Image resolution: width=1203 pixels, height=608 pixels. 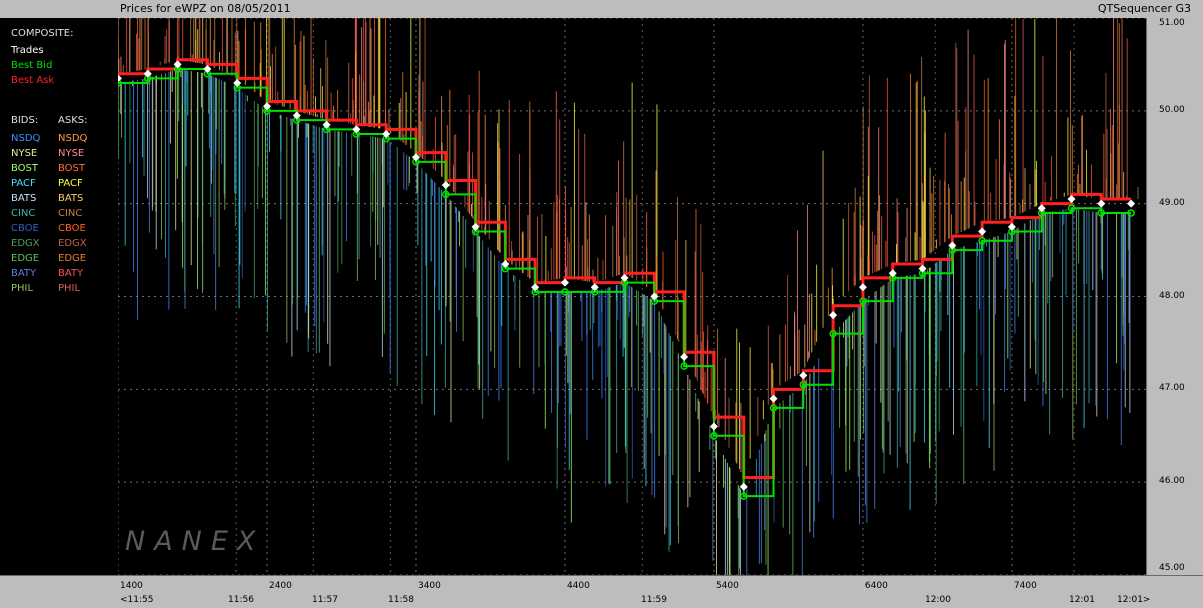 I want to click on y-axis: 45.00 46.00 47.00 48.00 49.00 50.00 51.00, so click(x=1174, y=296).